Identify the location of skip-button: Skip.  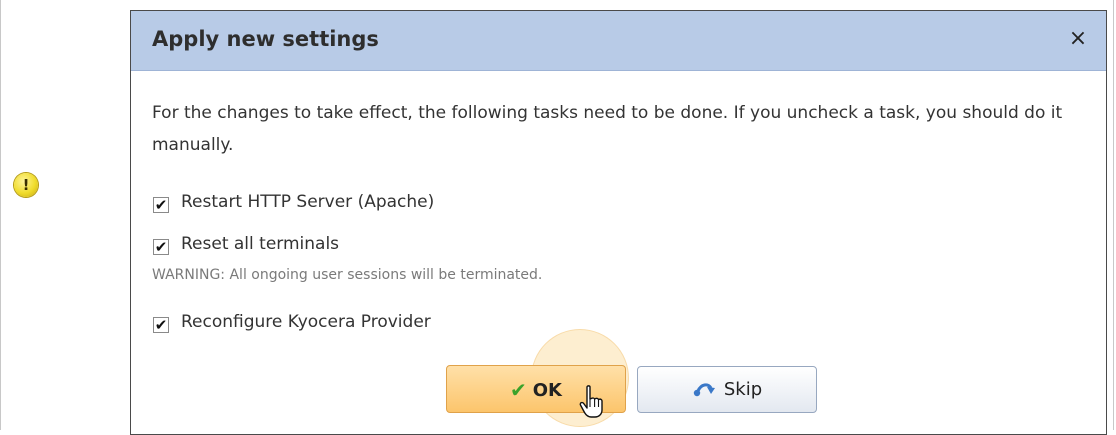
(727, 389).